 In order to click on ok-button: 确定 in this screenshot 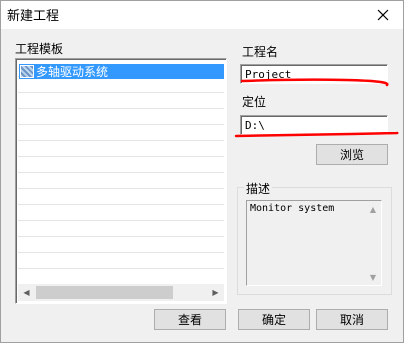, I will do `click(274, 319)`.